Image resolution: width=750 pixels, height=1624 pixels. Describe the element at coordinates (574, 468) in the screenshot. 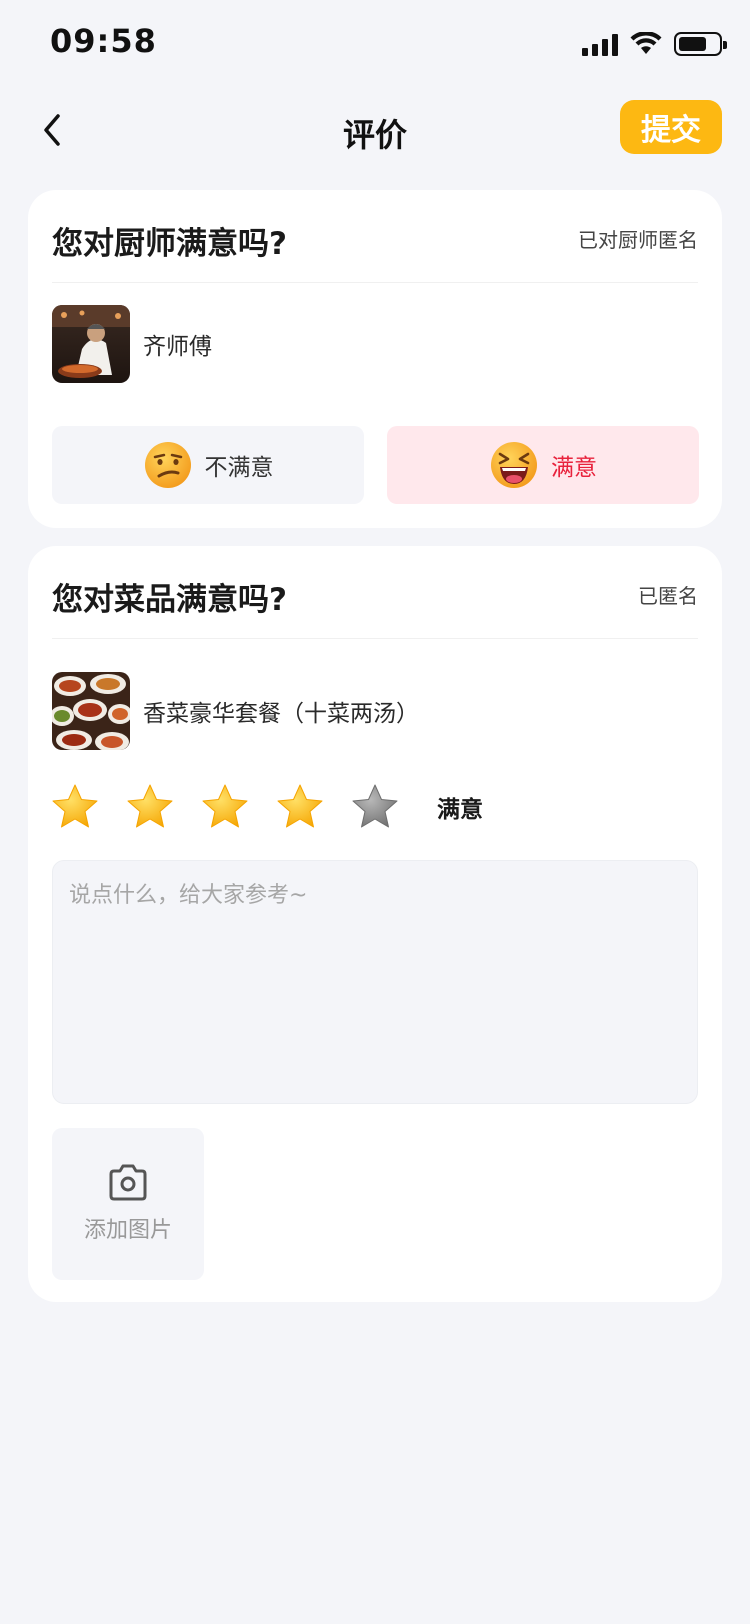

I see `satisfied-label: 满意` at that location.